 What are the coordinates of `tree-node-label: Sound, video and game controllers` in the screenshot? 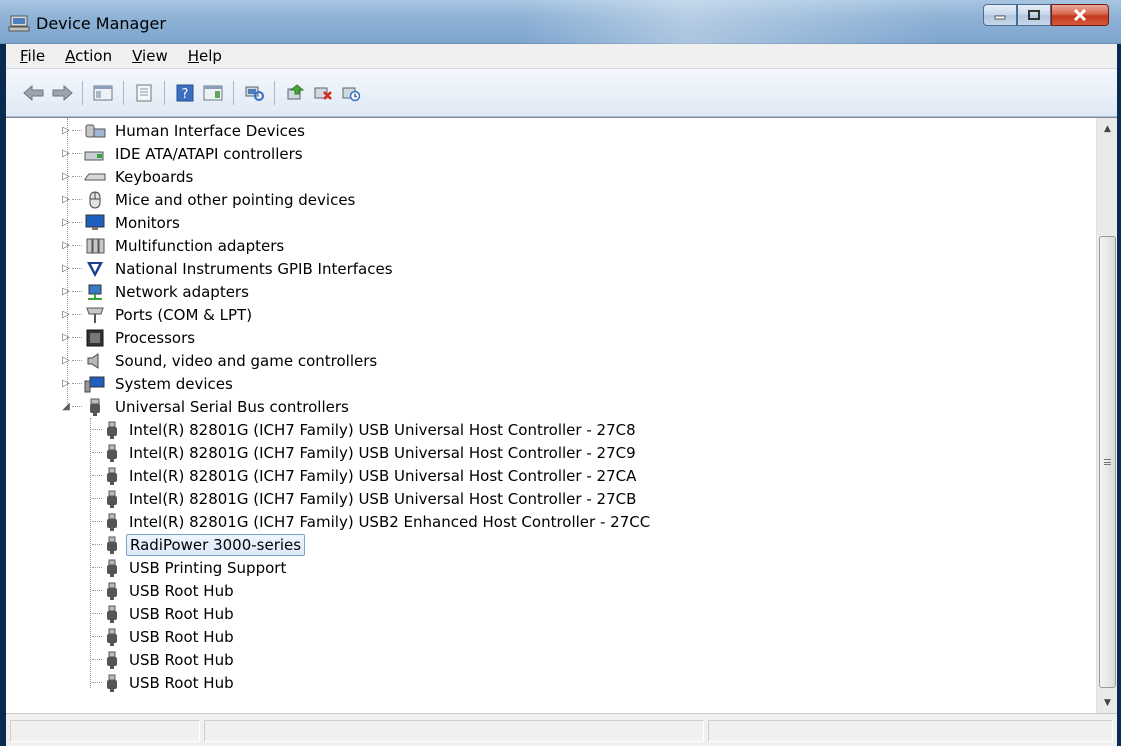 It's located at (246, 360).